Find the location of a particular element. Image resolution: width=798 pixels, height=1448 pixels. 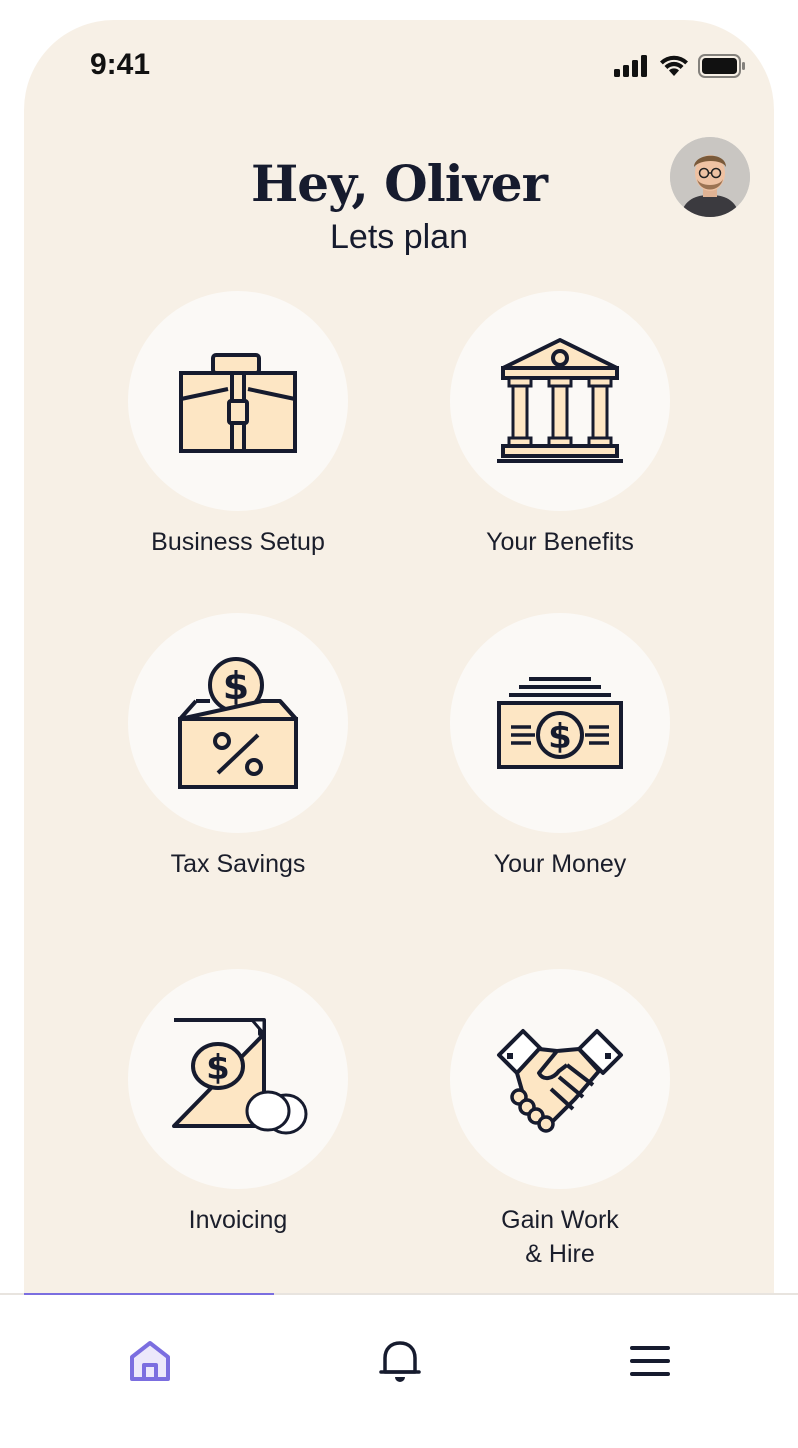

tile-your-money: $ Your Money is located at coordinates (560, 747).